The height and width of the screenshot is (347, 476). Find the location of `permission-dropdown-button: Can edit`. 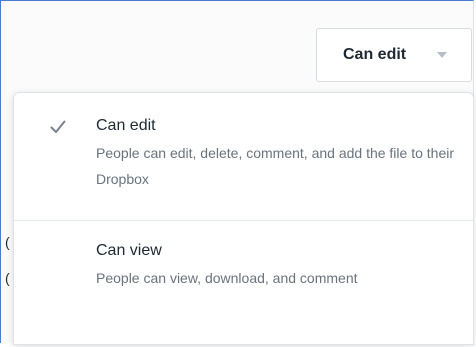

permission-dropdown-button: Can edit is located at coordinates (394, 55).